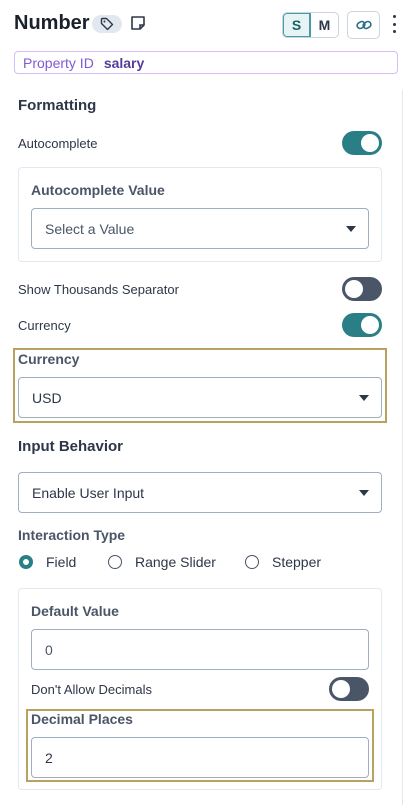  I want to click on size-option-m: M, so click(324, 25).